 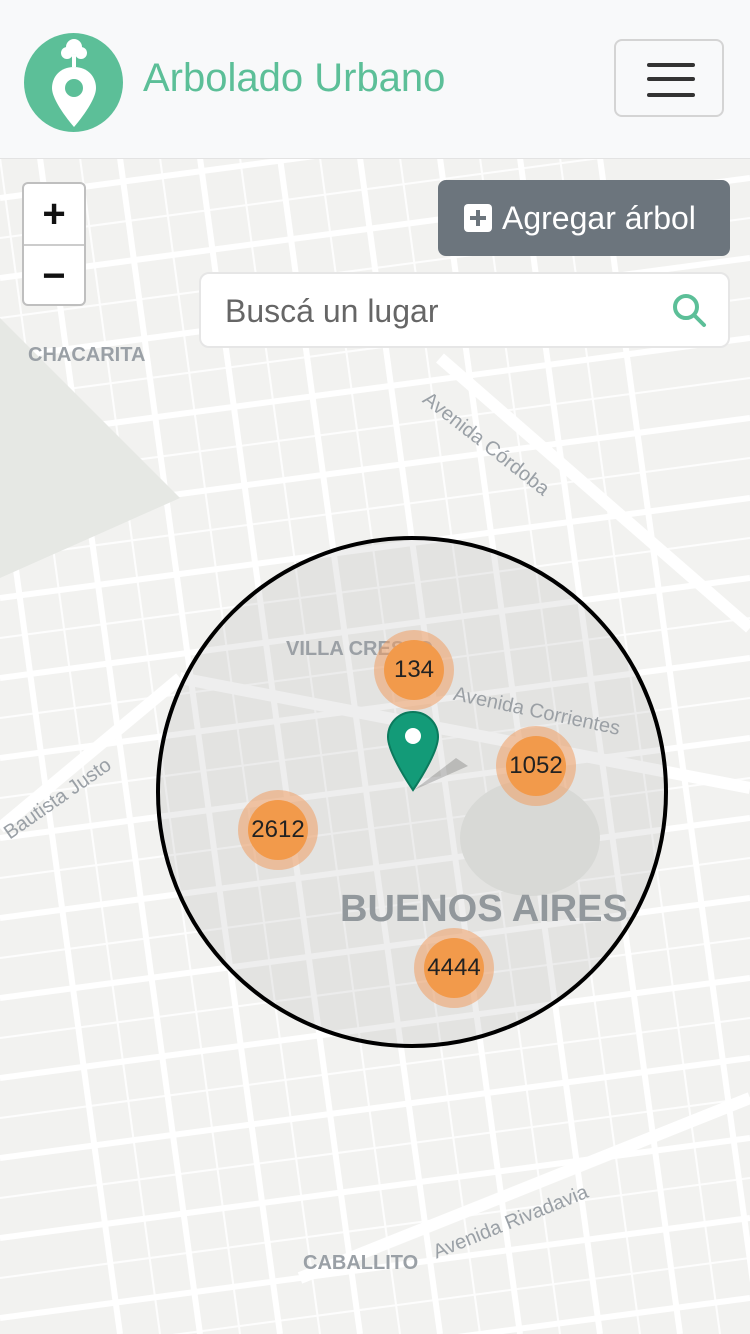 I want to click on cluster-count: 134, so click(x=414, y=670).